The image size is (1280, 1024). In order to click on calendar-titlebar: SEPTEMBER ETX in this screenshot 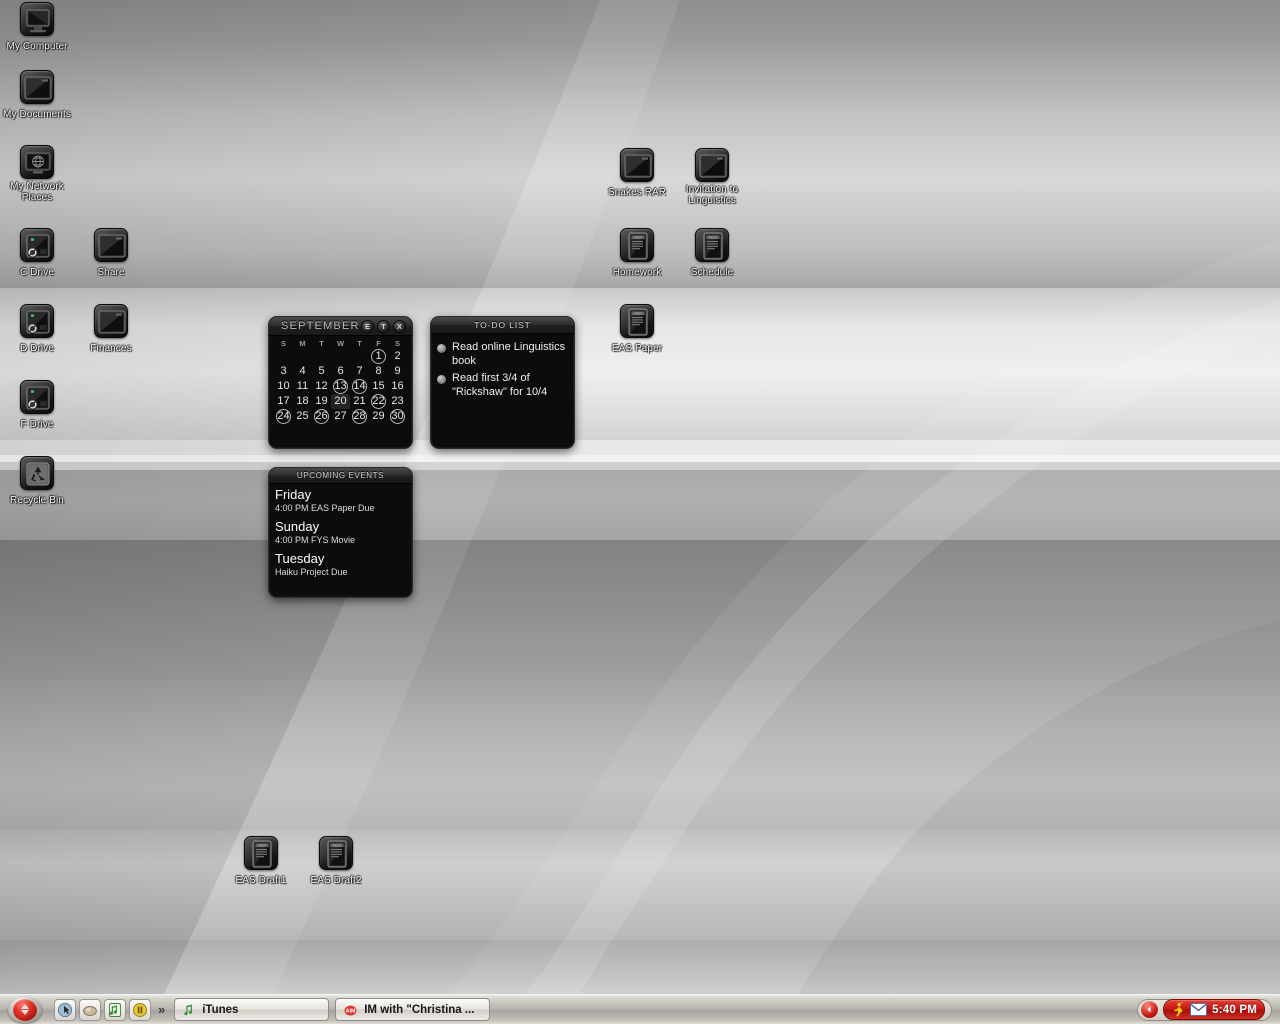, I will do `click(340, 326)`.